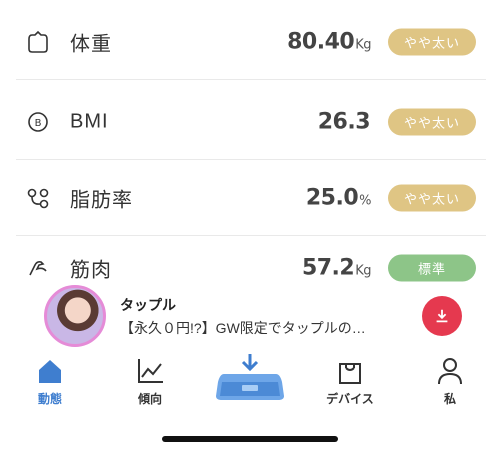 Image resolution: width=500 pixels, height=453 pixels. I want to click on tab-label: 私, so click(449, 399).